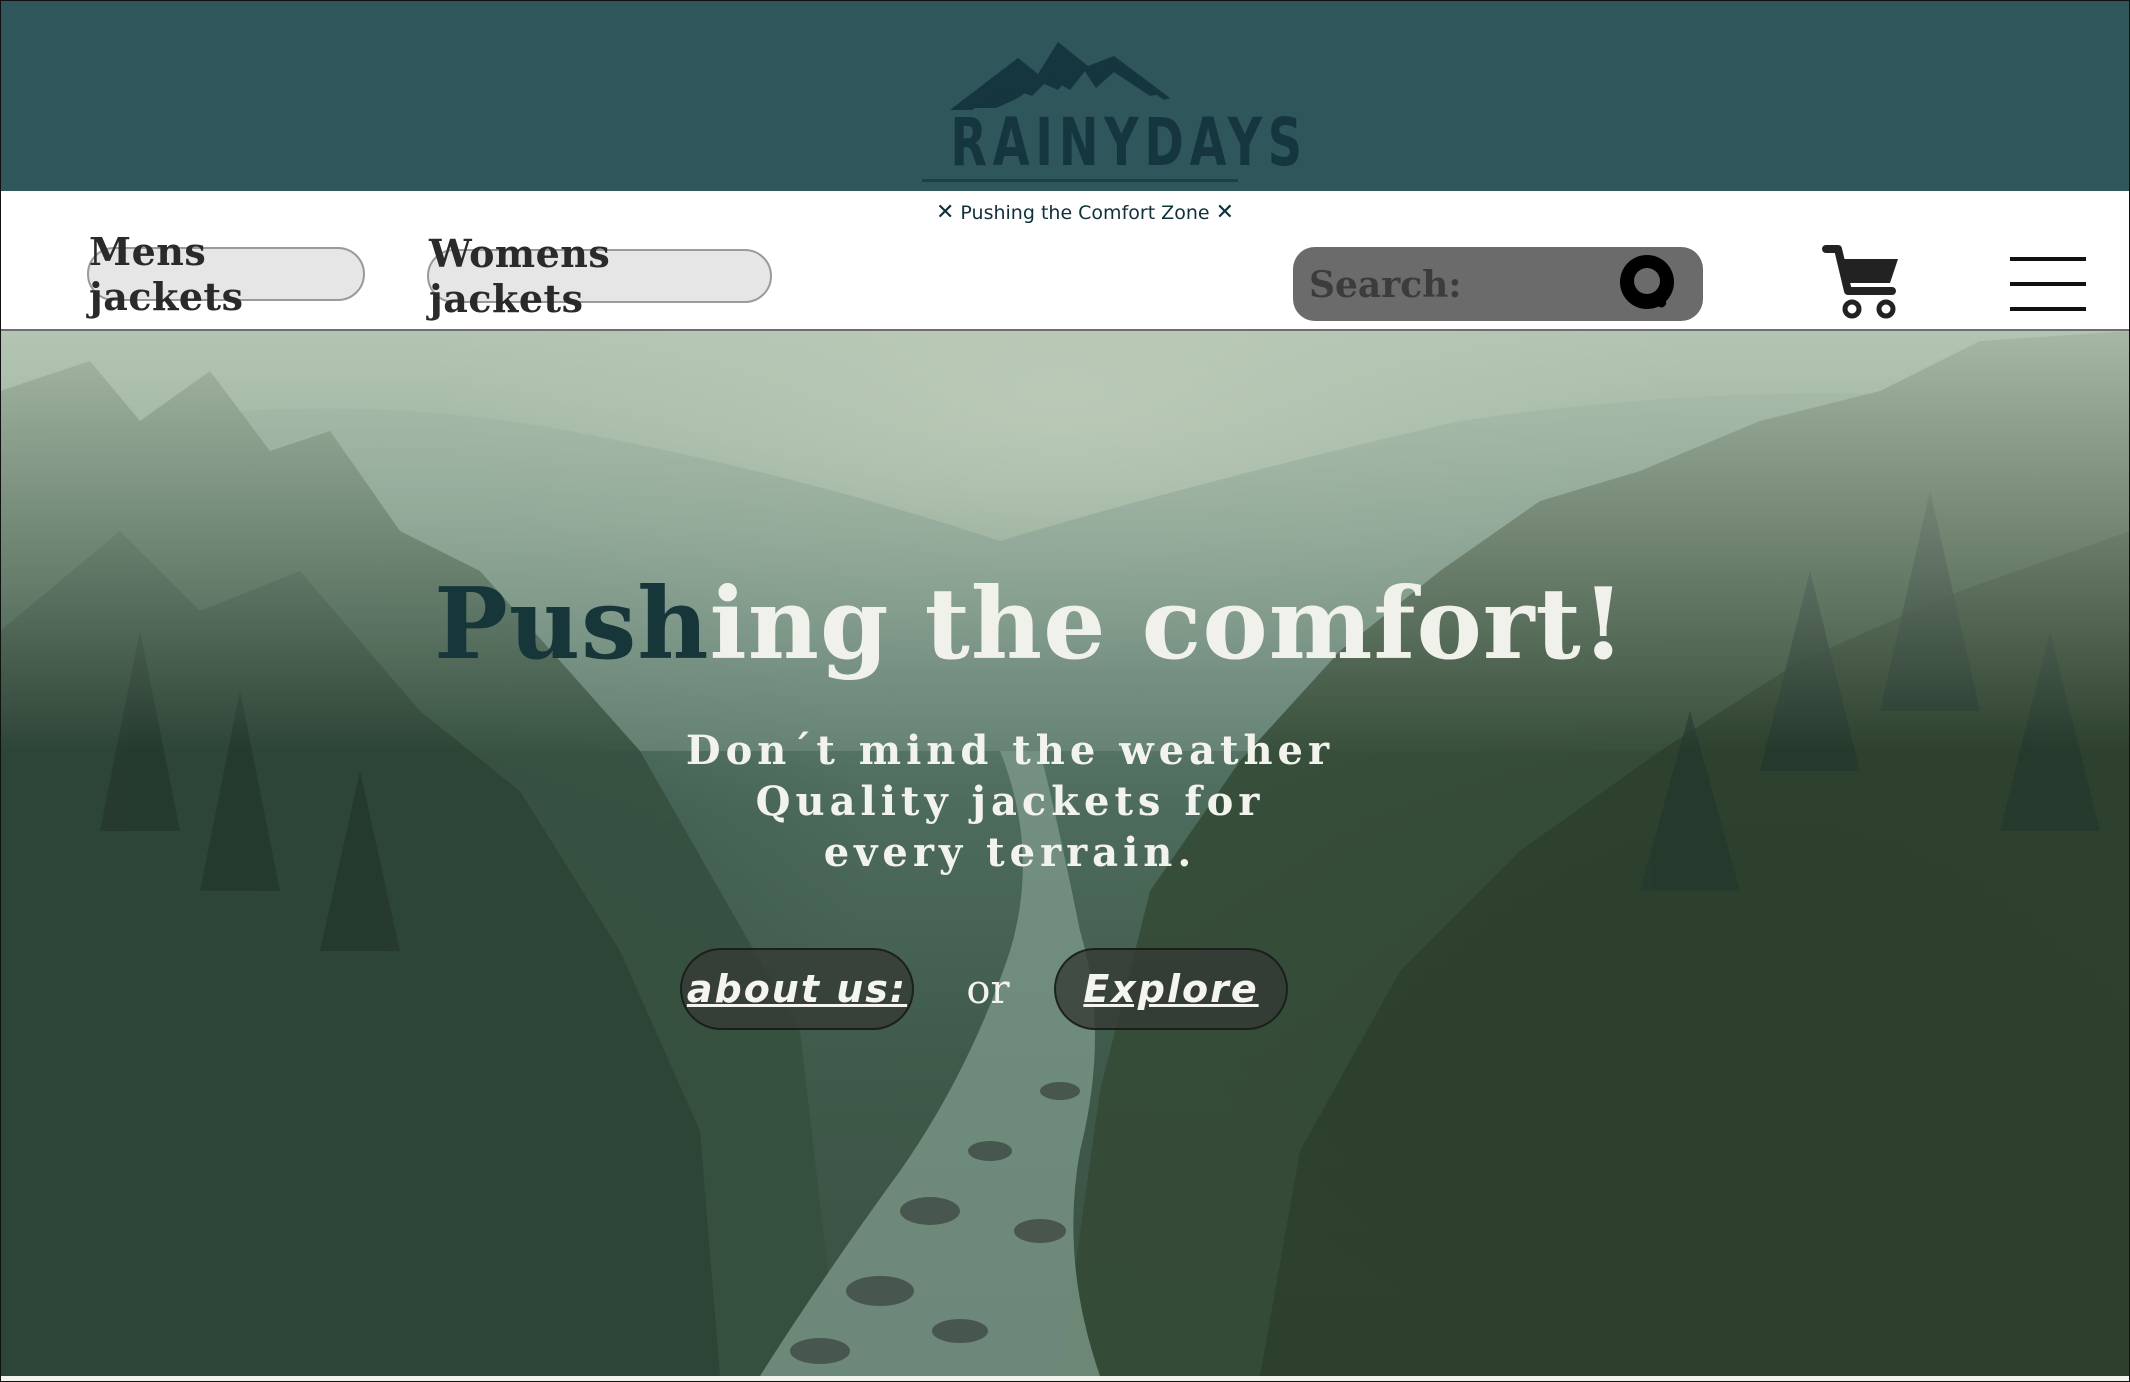  Describe the element at coordinates (1649, 284) in the screenshot. I see `search-icon` at that location.